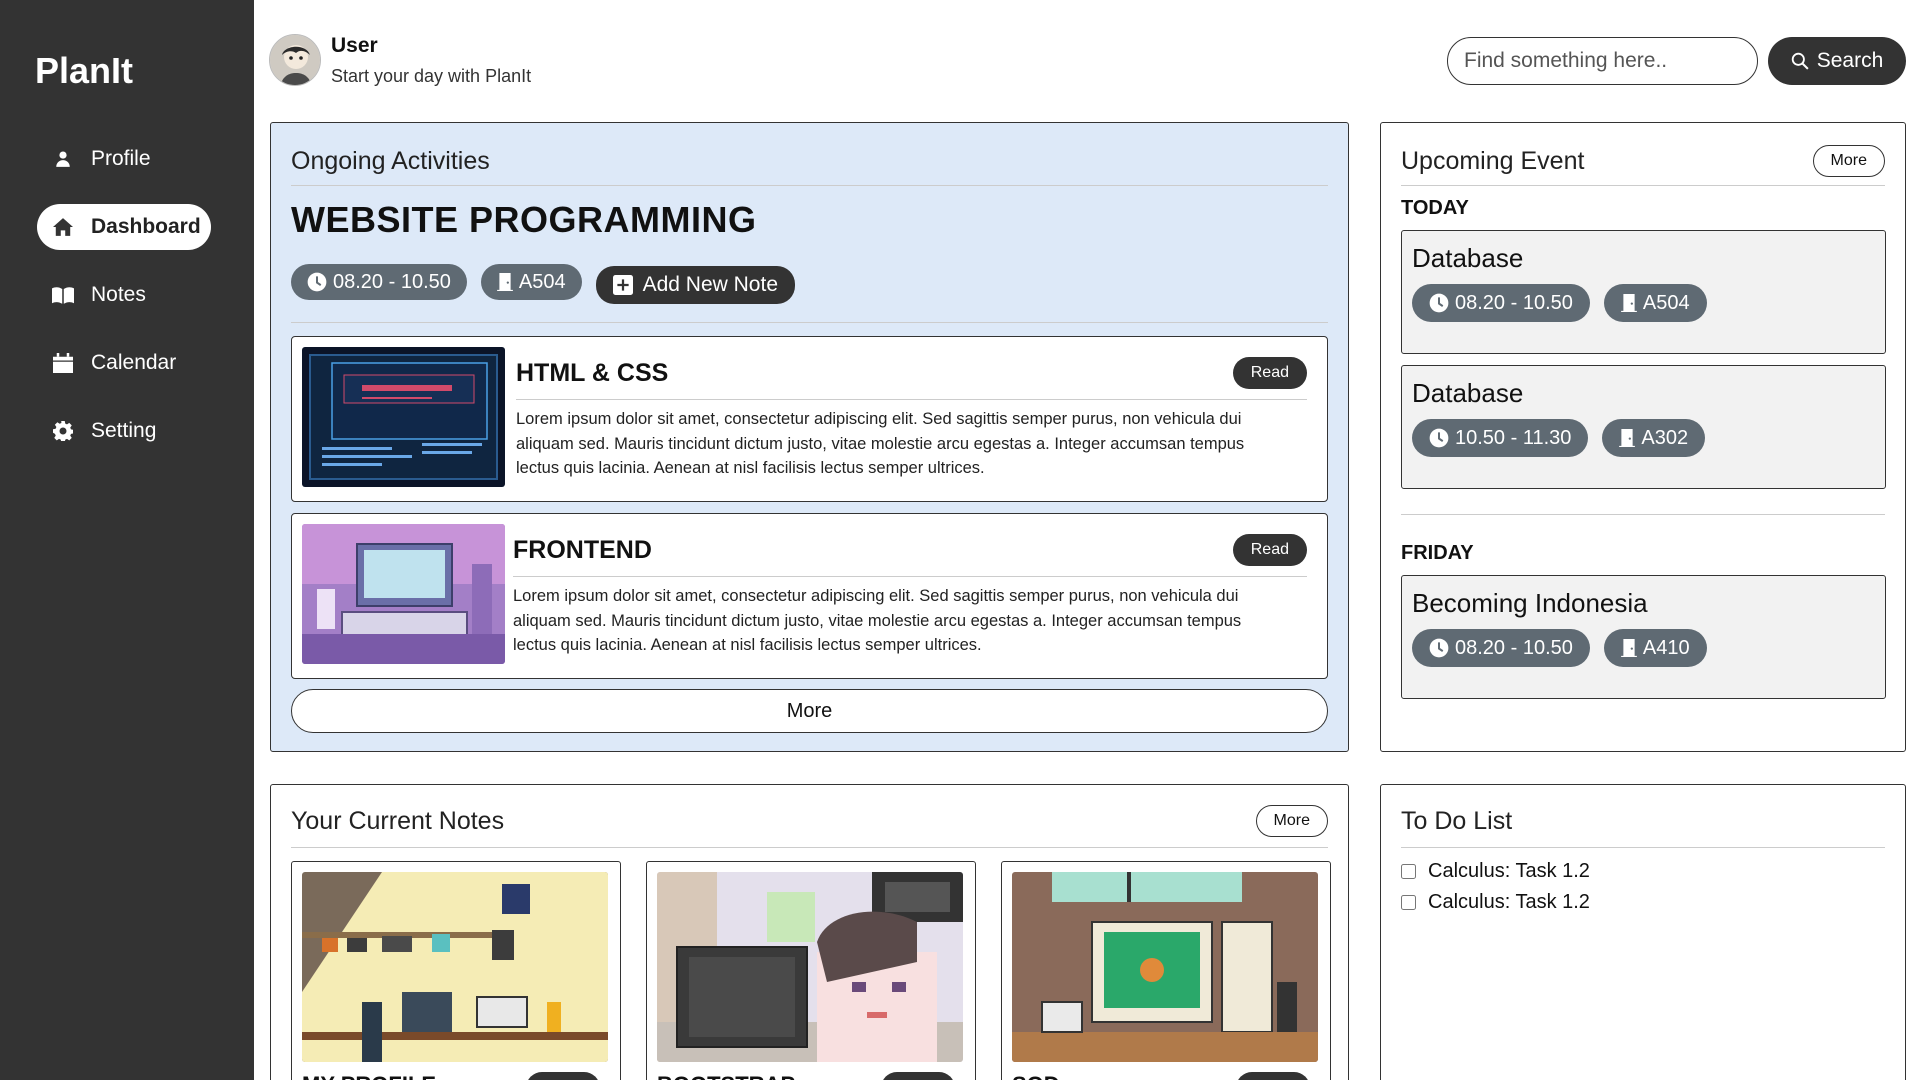  I want to click on event-title: Becoming Indonesia, so click(1530, 603).